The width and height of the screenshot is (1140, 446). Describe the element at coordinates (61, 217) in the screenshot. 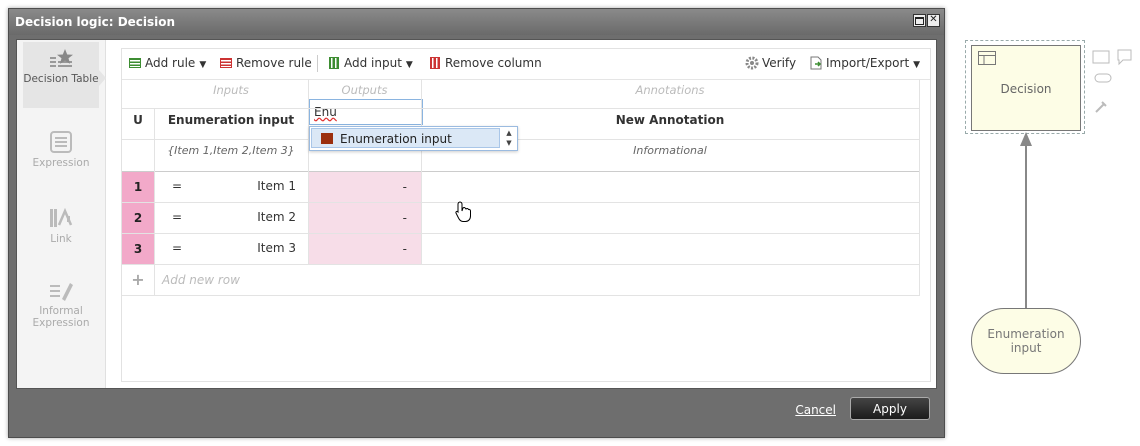

I see `link-icon` at that location.